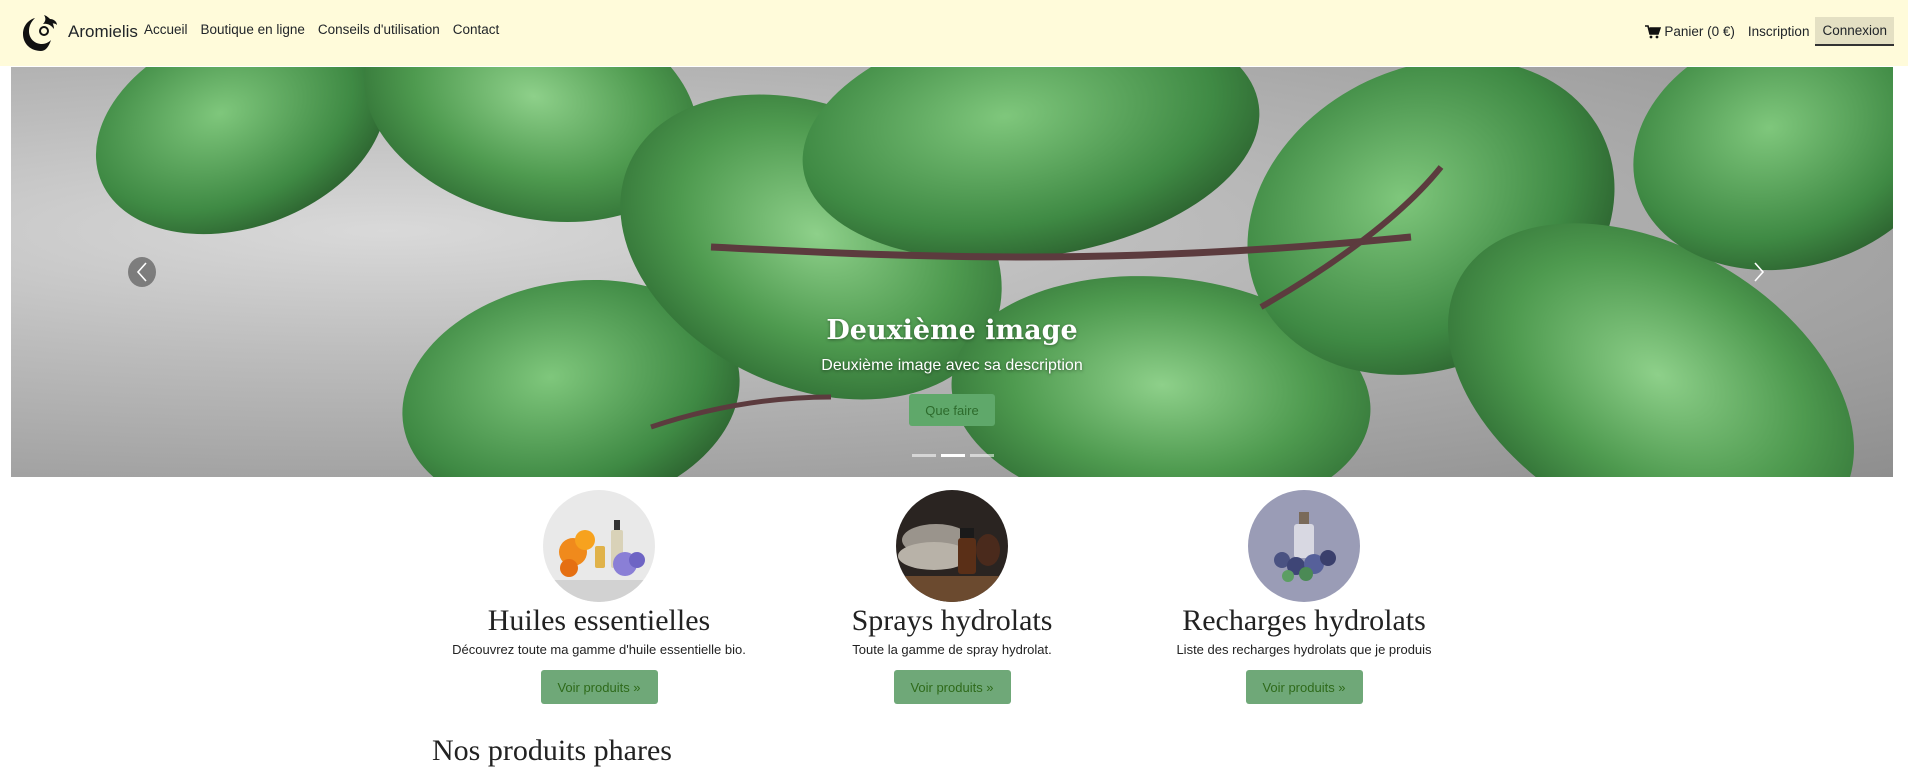  I want to click on category-title: Recharges hydrolats, so click(1304, 620).